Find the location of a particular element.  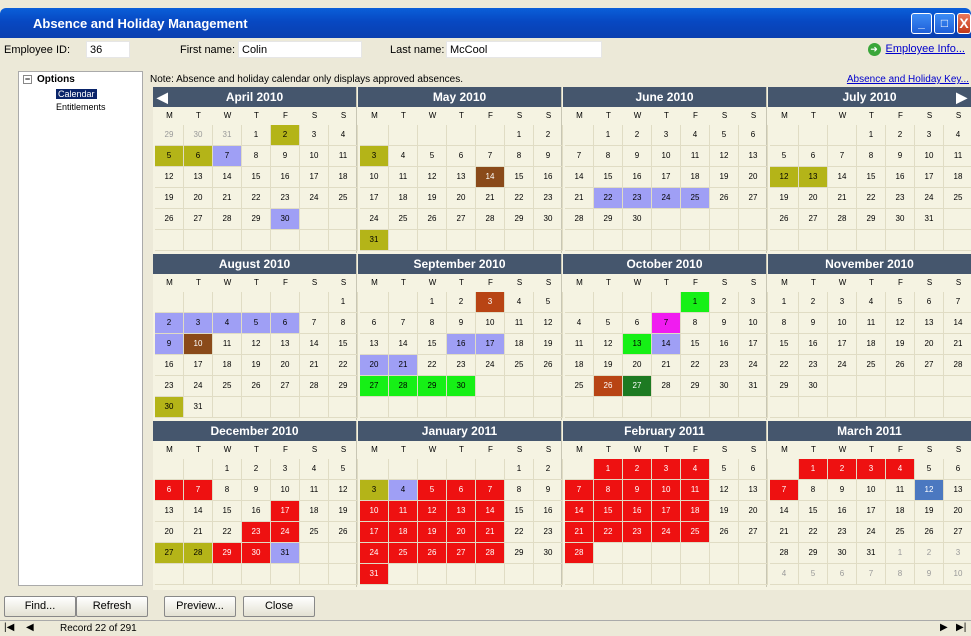

day-cell: 23 is located at coordinates (813, 365).